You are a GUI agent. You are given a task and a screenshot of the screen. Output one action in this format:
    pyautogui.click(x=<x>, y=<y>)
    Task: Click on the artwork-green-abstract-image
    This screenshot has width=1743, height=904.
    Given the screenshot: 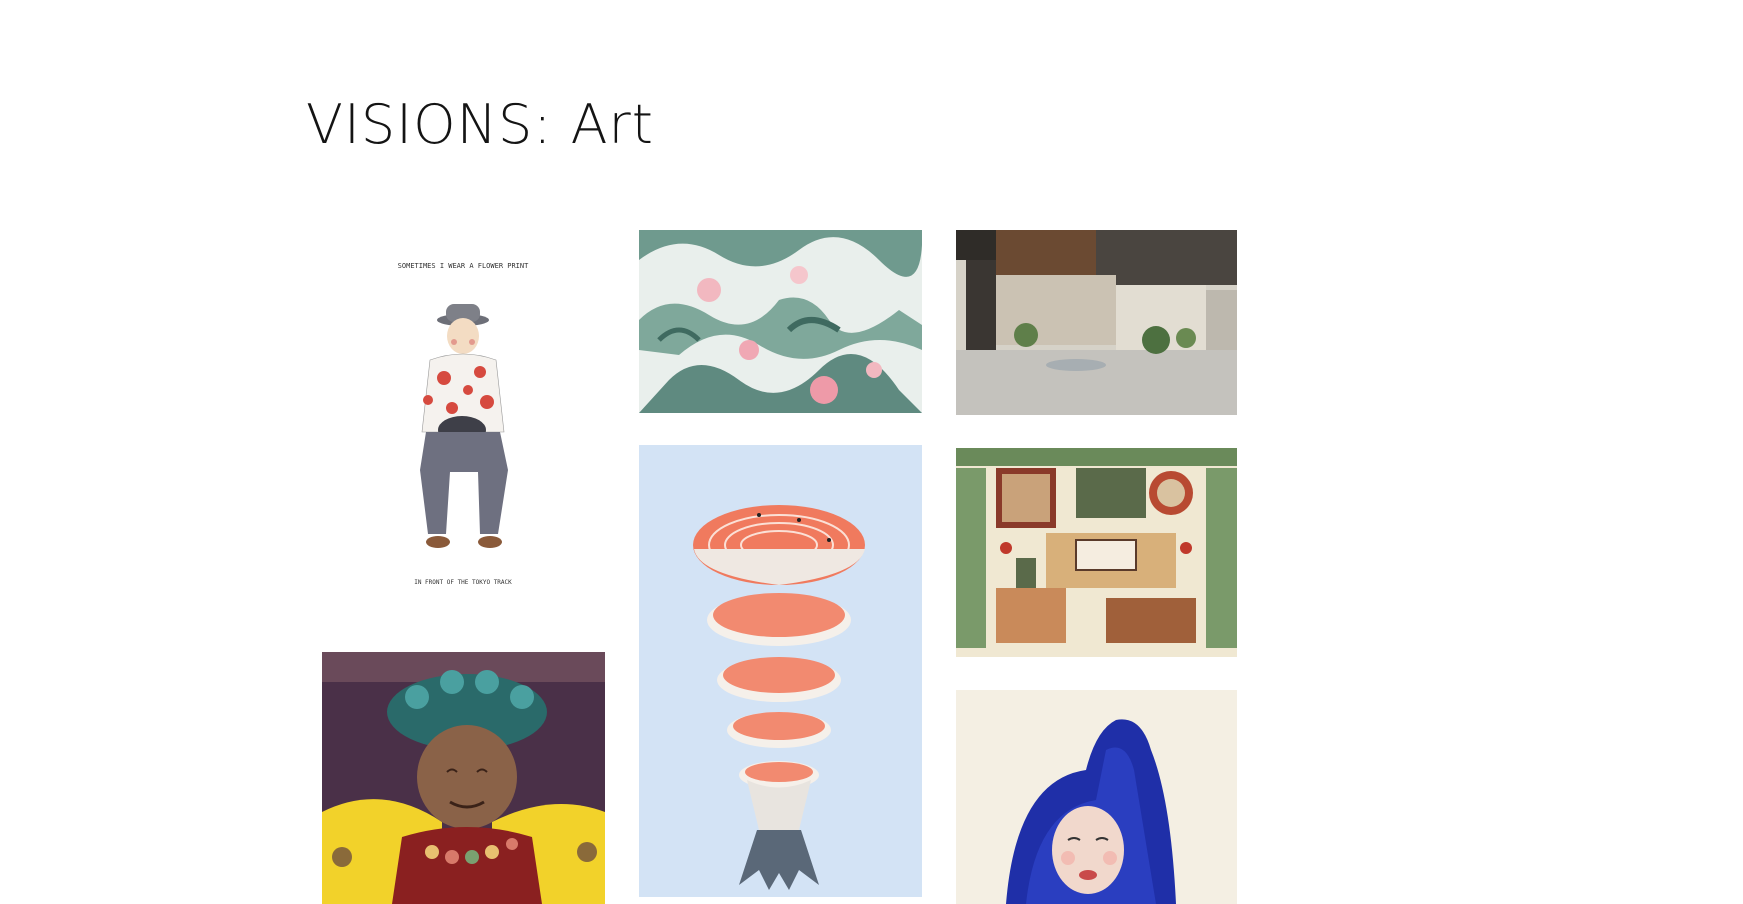 What is the action you would take?
    pyautogui.click(x=780, y=321)
    